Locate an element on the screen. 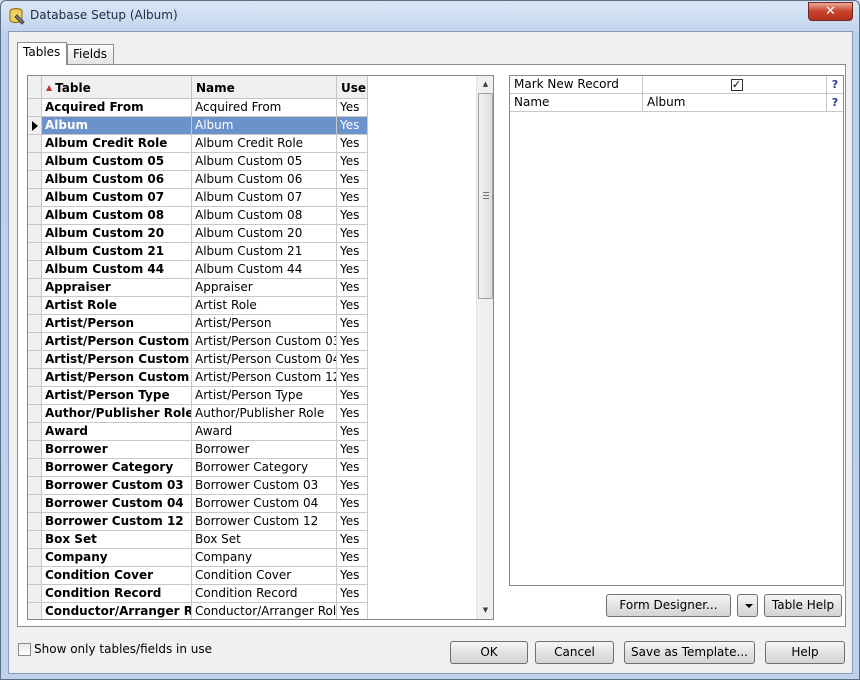 Image resolution: width=860 pixels, height=680 pixels. name-cell: Album Custom 05 is located at coordinates (264, 162).